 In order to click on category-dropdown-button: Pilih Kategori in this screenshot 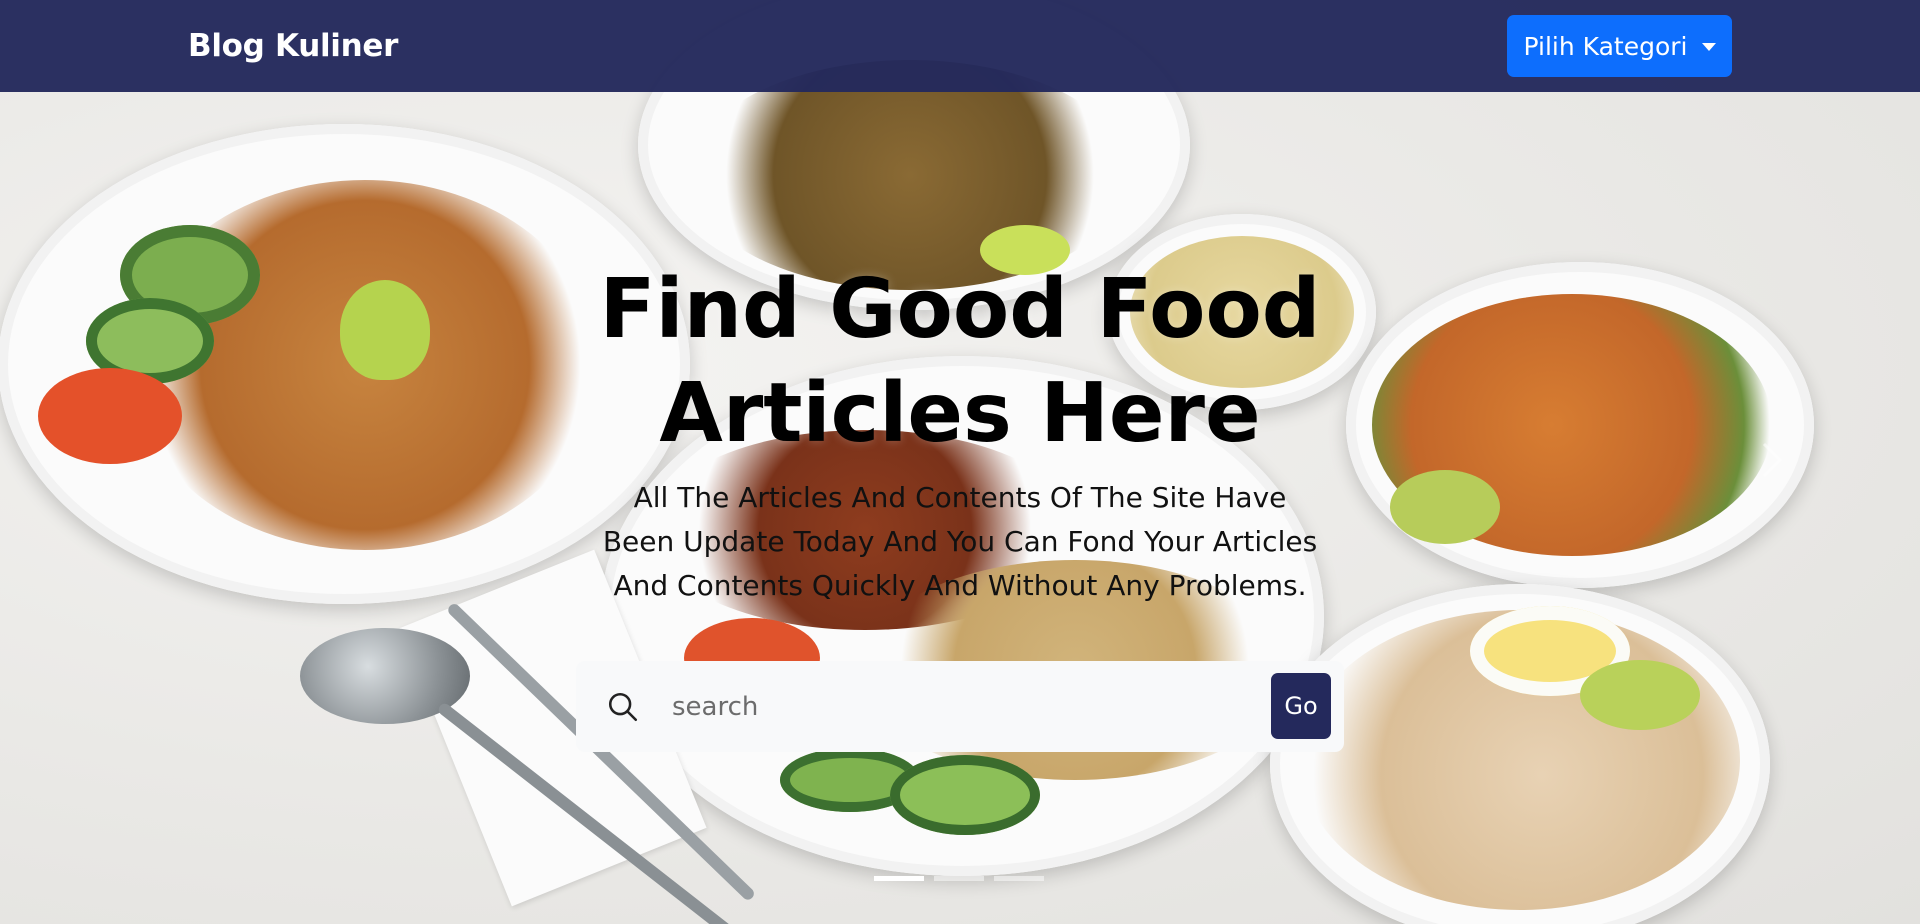, I will do `click(1619, 46)`.